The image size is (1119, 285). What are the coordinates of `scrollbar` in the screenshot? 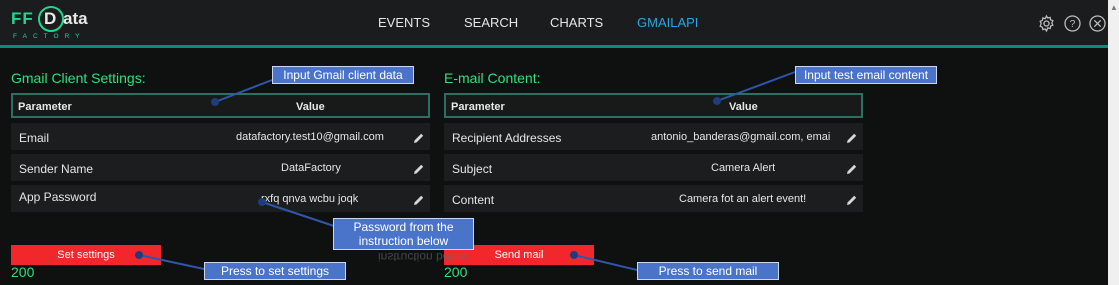 It's located at (1113, 142).